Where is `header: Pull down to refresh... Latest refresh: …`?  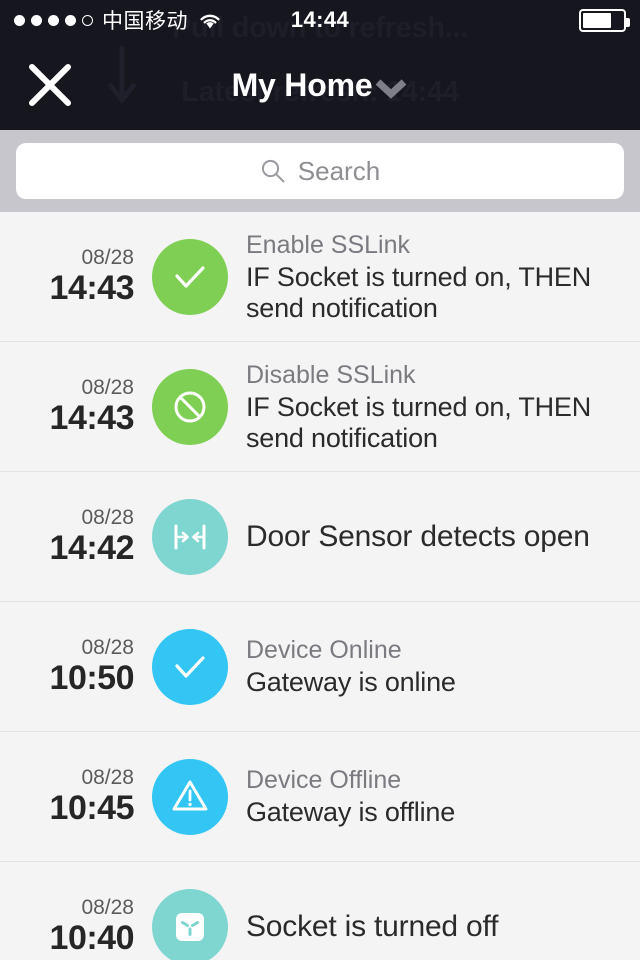 header: Pull down to refresh... Latest refresh: … is located at coordinates (320, 65).